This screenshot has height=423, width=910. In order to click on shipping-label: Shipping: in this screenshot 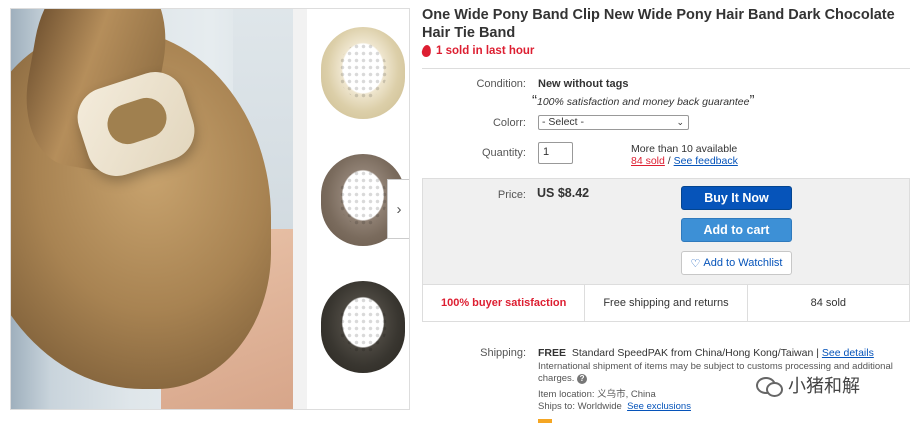, I will do `click(503, 353)`.